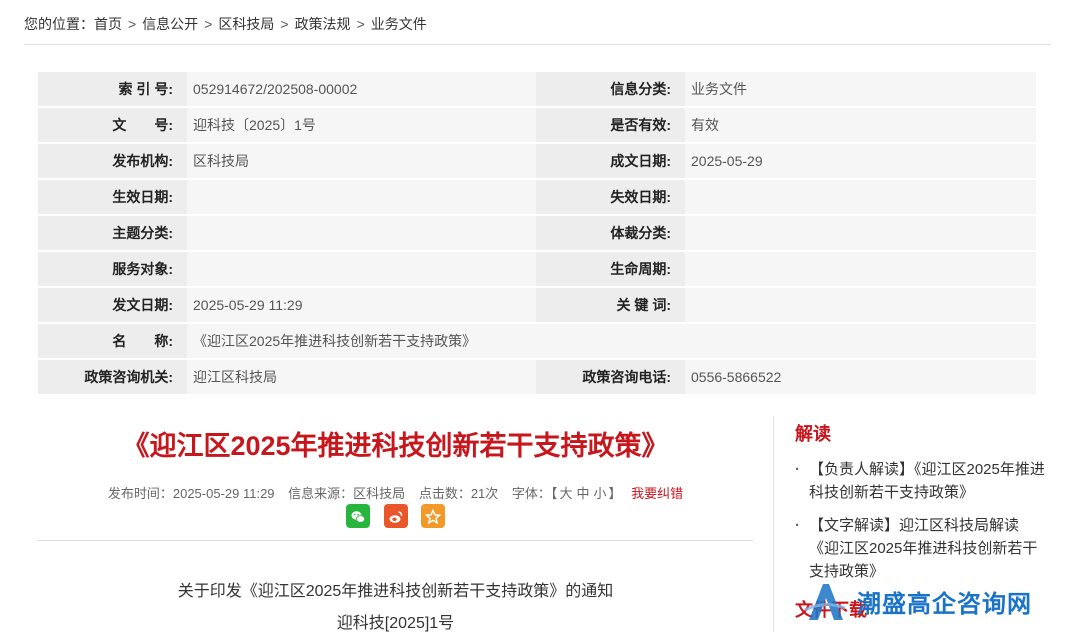 The width and height of the screenshot is (1072, 632). I want to click on font-size-bracket-open: 【, so click(554, 493).